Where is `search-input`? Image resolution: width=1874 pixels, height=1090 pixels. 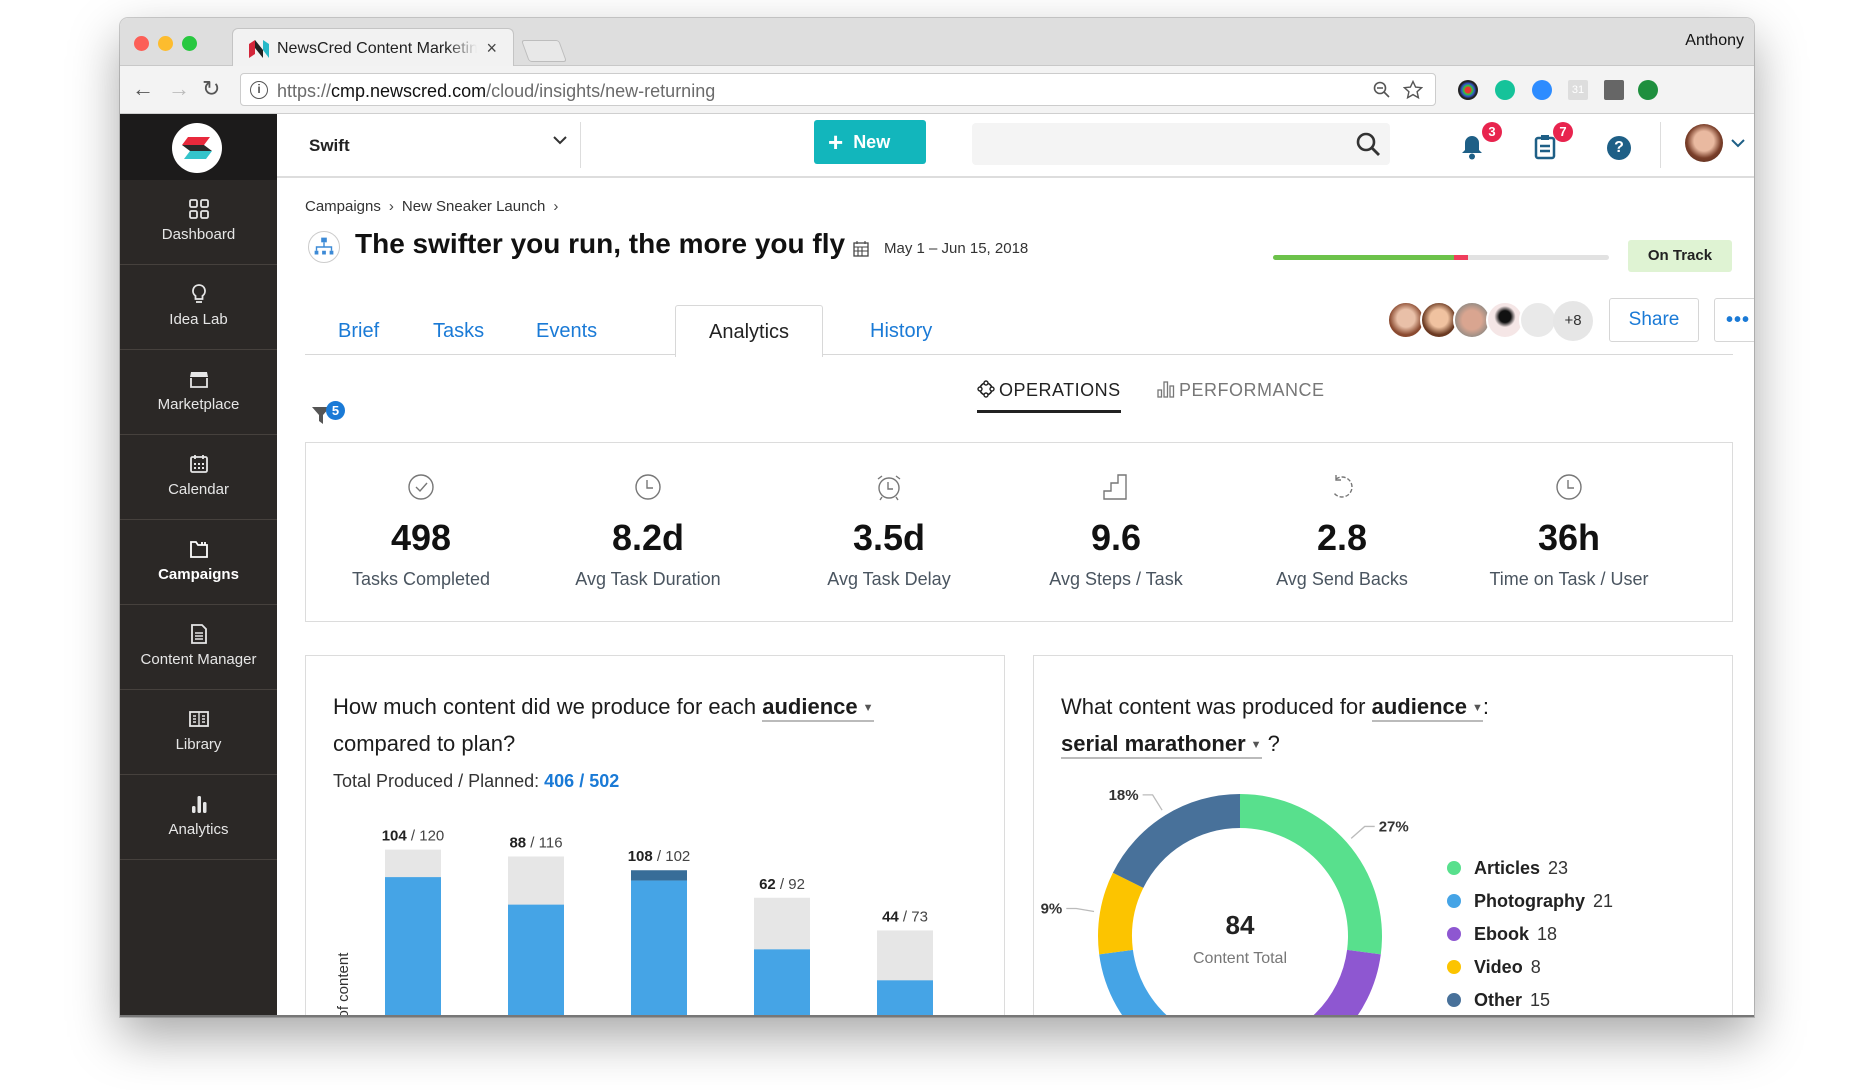 search-input is located at coordinates (1181, 144).